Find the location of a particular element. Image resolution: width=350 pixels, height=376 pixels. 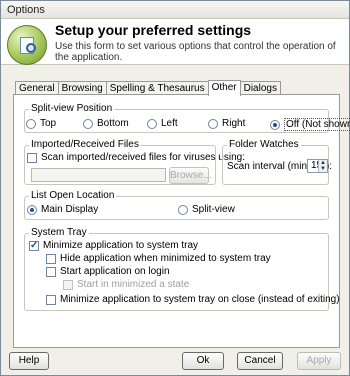

list-open-location-legend: List Open Location is located at coordinates (73, 195).